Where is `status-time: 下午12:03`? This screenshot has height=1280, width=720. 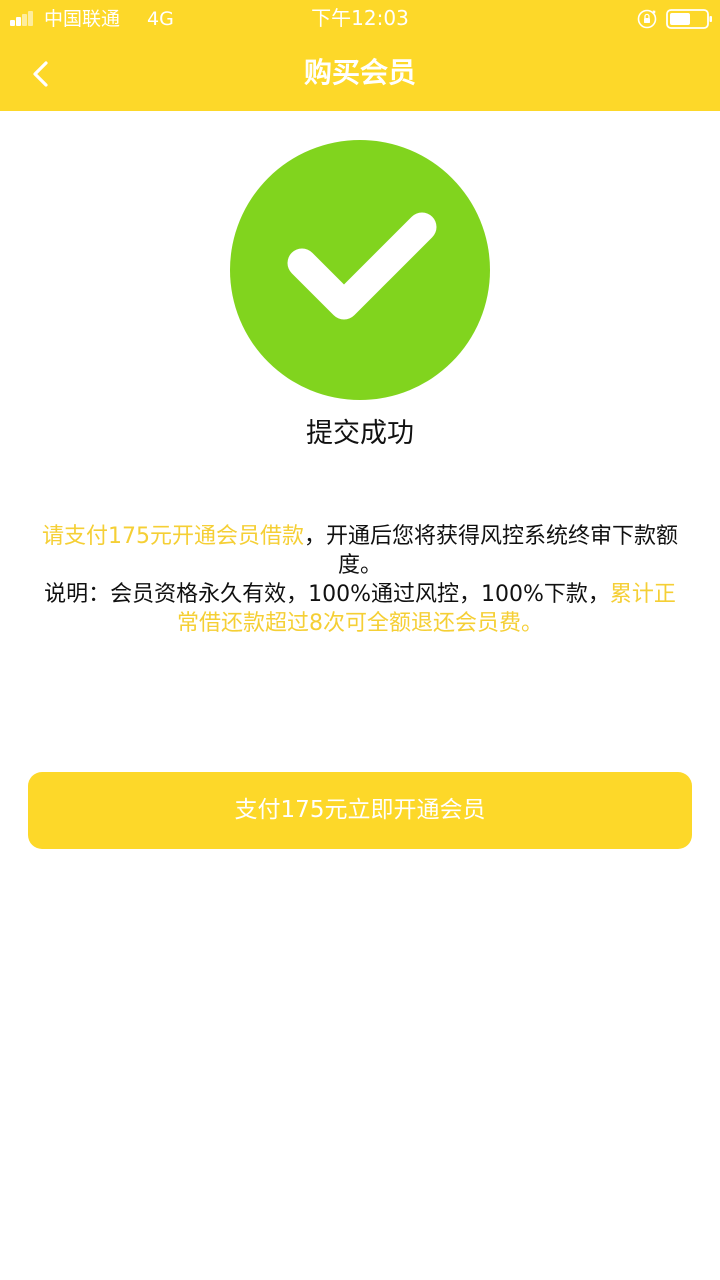
status-time: 下午12:03 is located at coordinates (360, 18).